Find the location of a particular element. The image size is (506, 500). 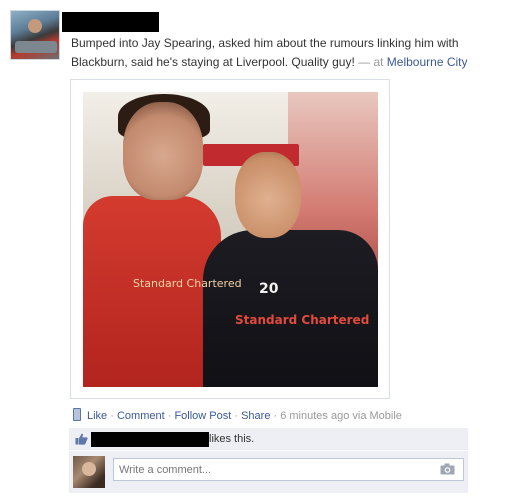

photo-person-right-head is located at coordinates (268, 195).